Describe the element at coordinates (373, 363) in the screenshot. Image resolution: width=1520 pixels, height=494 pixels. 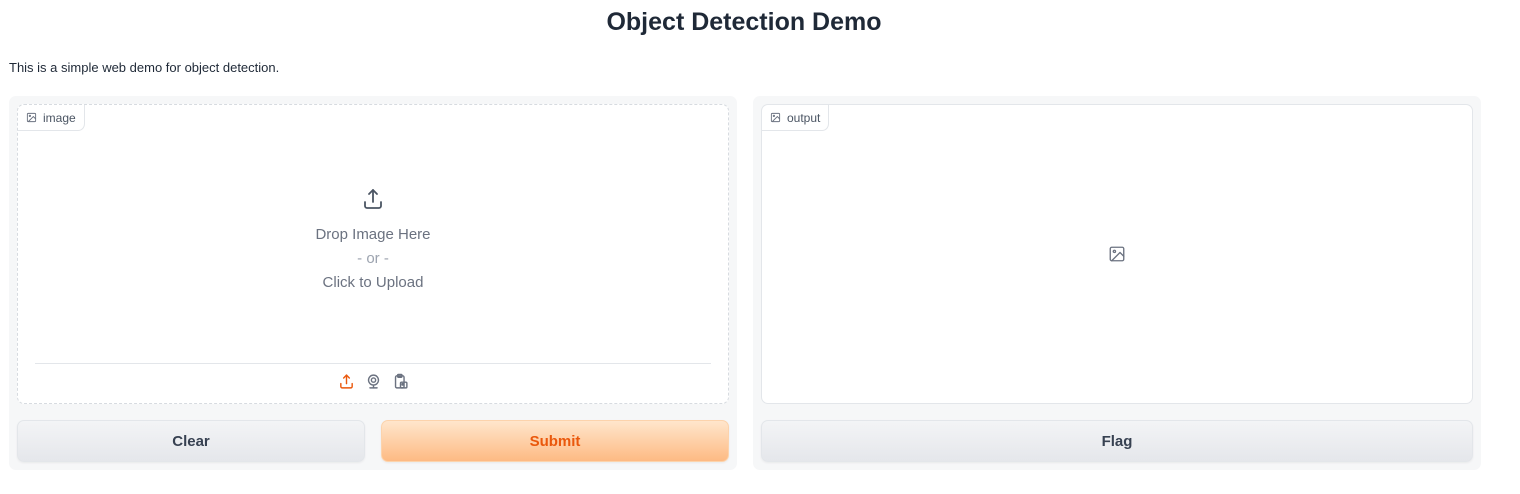
I see `source-divider` at that location.